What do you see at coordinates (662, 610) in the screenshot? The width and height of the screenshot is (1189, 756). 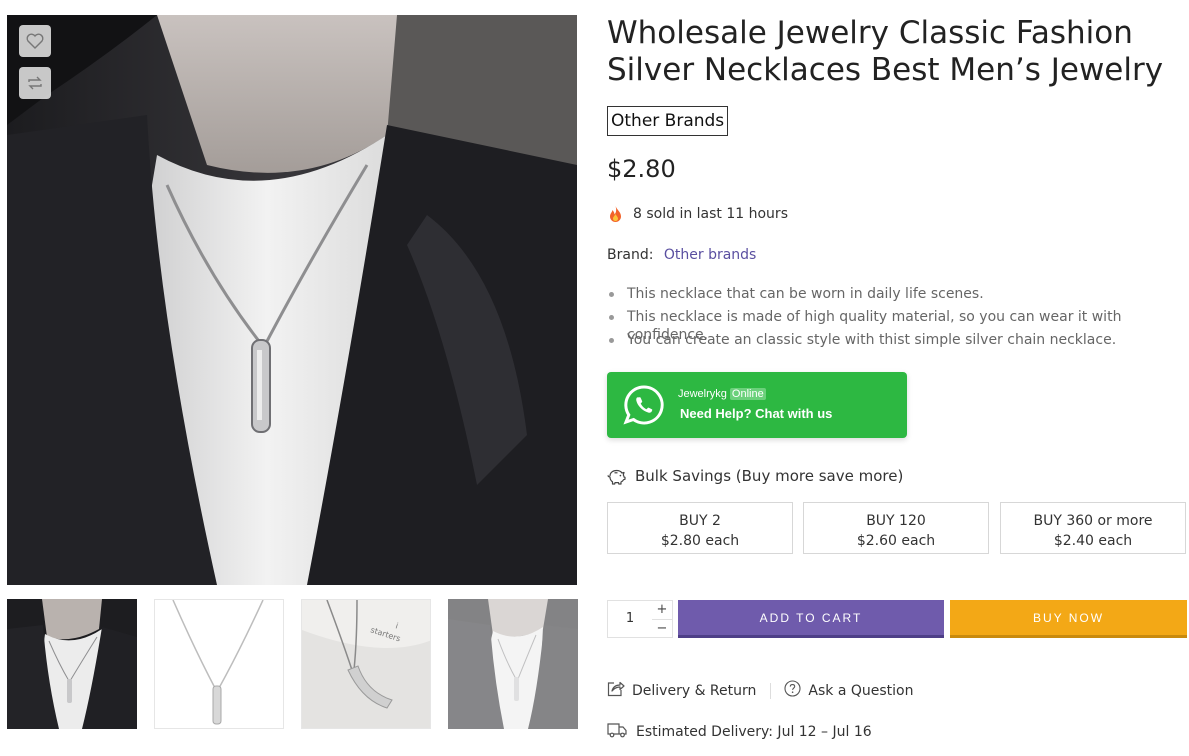 I see `quantity-increase-button: +` at bounding box center [662, 610].